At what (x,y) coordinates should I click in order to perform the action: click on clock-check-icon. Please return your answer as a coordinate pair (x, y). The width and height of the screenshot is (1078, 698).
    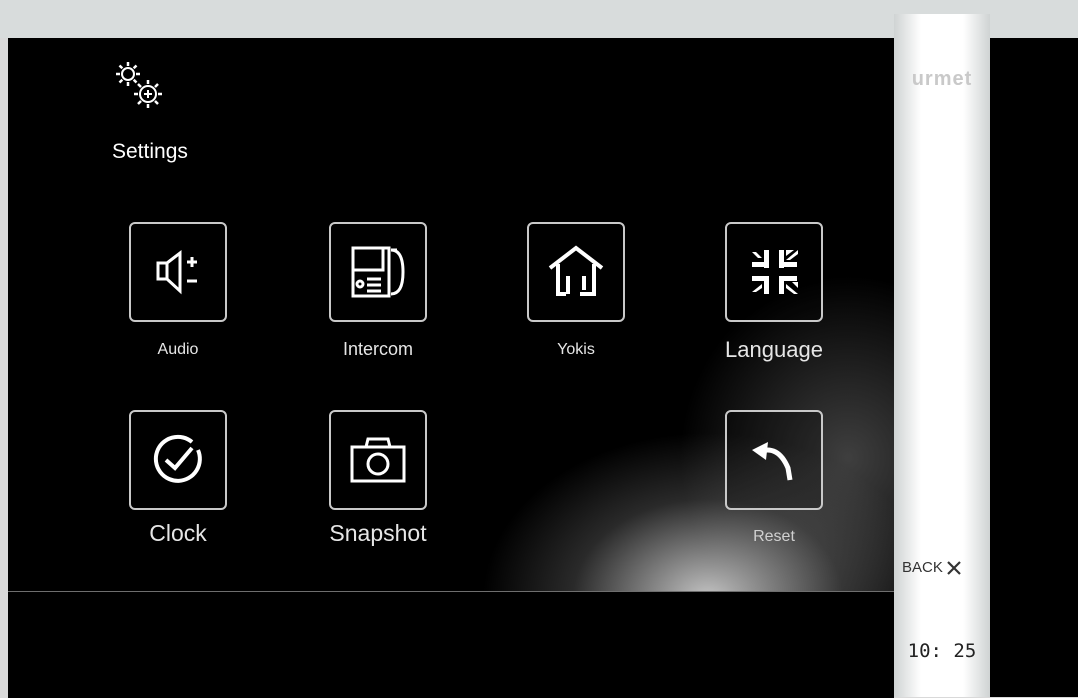
    Looking at the image, I should click on (178, 460).